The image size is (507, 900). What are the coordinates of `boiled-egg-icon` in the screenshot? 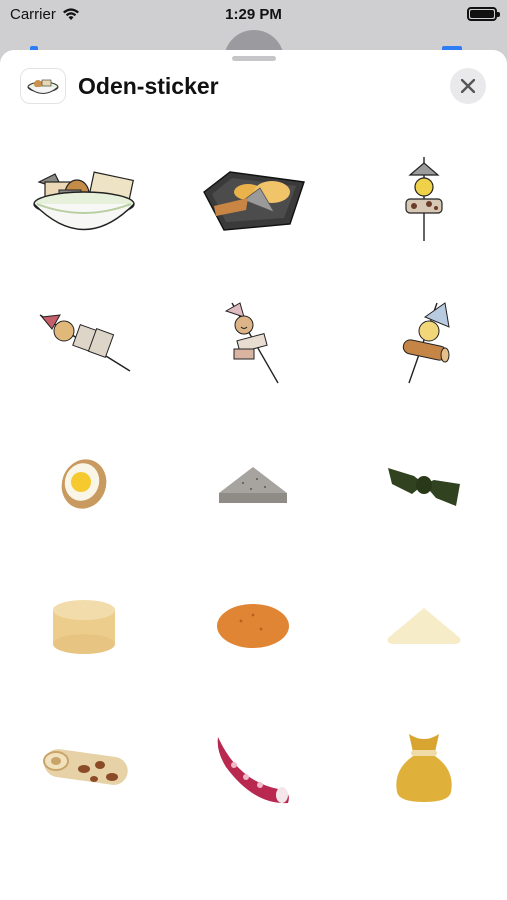 It's located at (84, 484).